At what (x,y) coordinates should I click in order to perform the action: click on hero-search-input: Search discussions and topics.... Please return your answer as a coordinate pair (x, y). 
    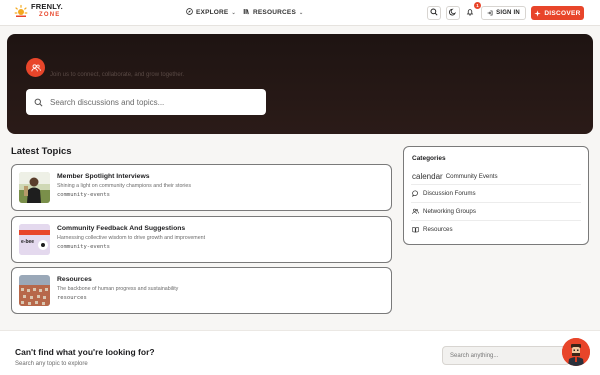
    Looking at the image, I should click on (146, 102).